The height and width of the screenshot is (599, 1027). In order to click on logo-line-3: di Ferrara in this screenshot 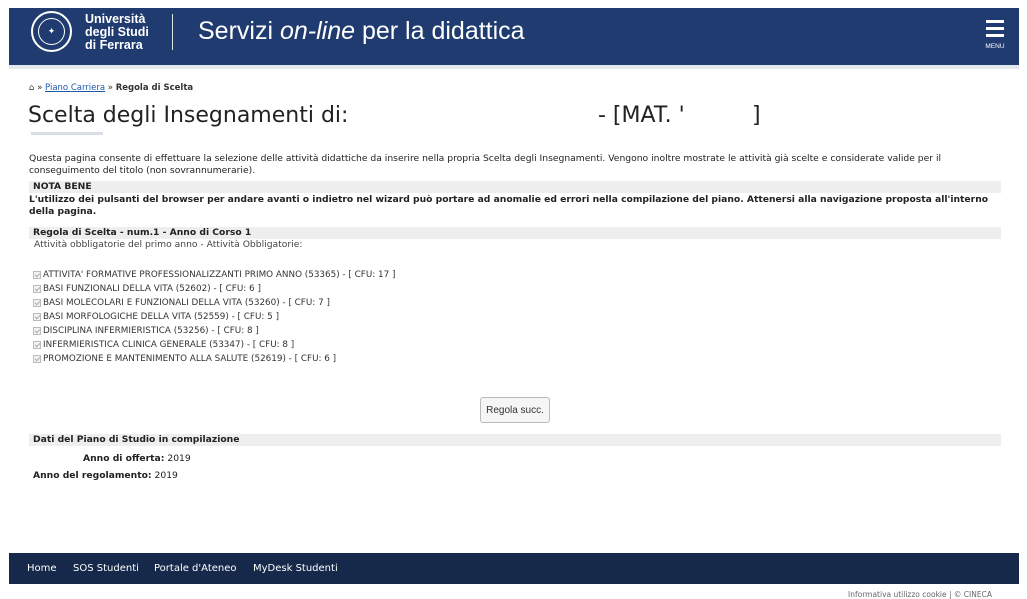, I will do `click(114, 45)`.